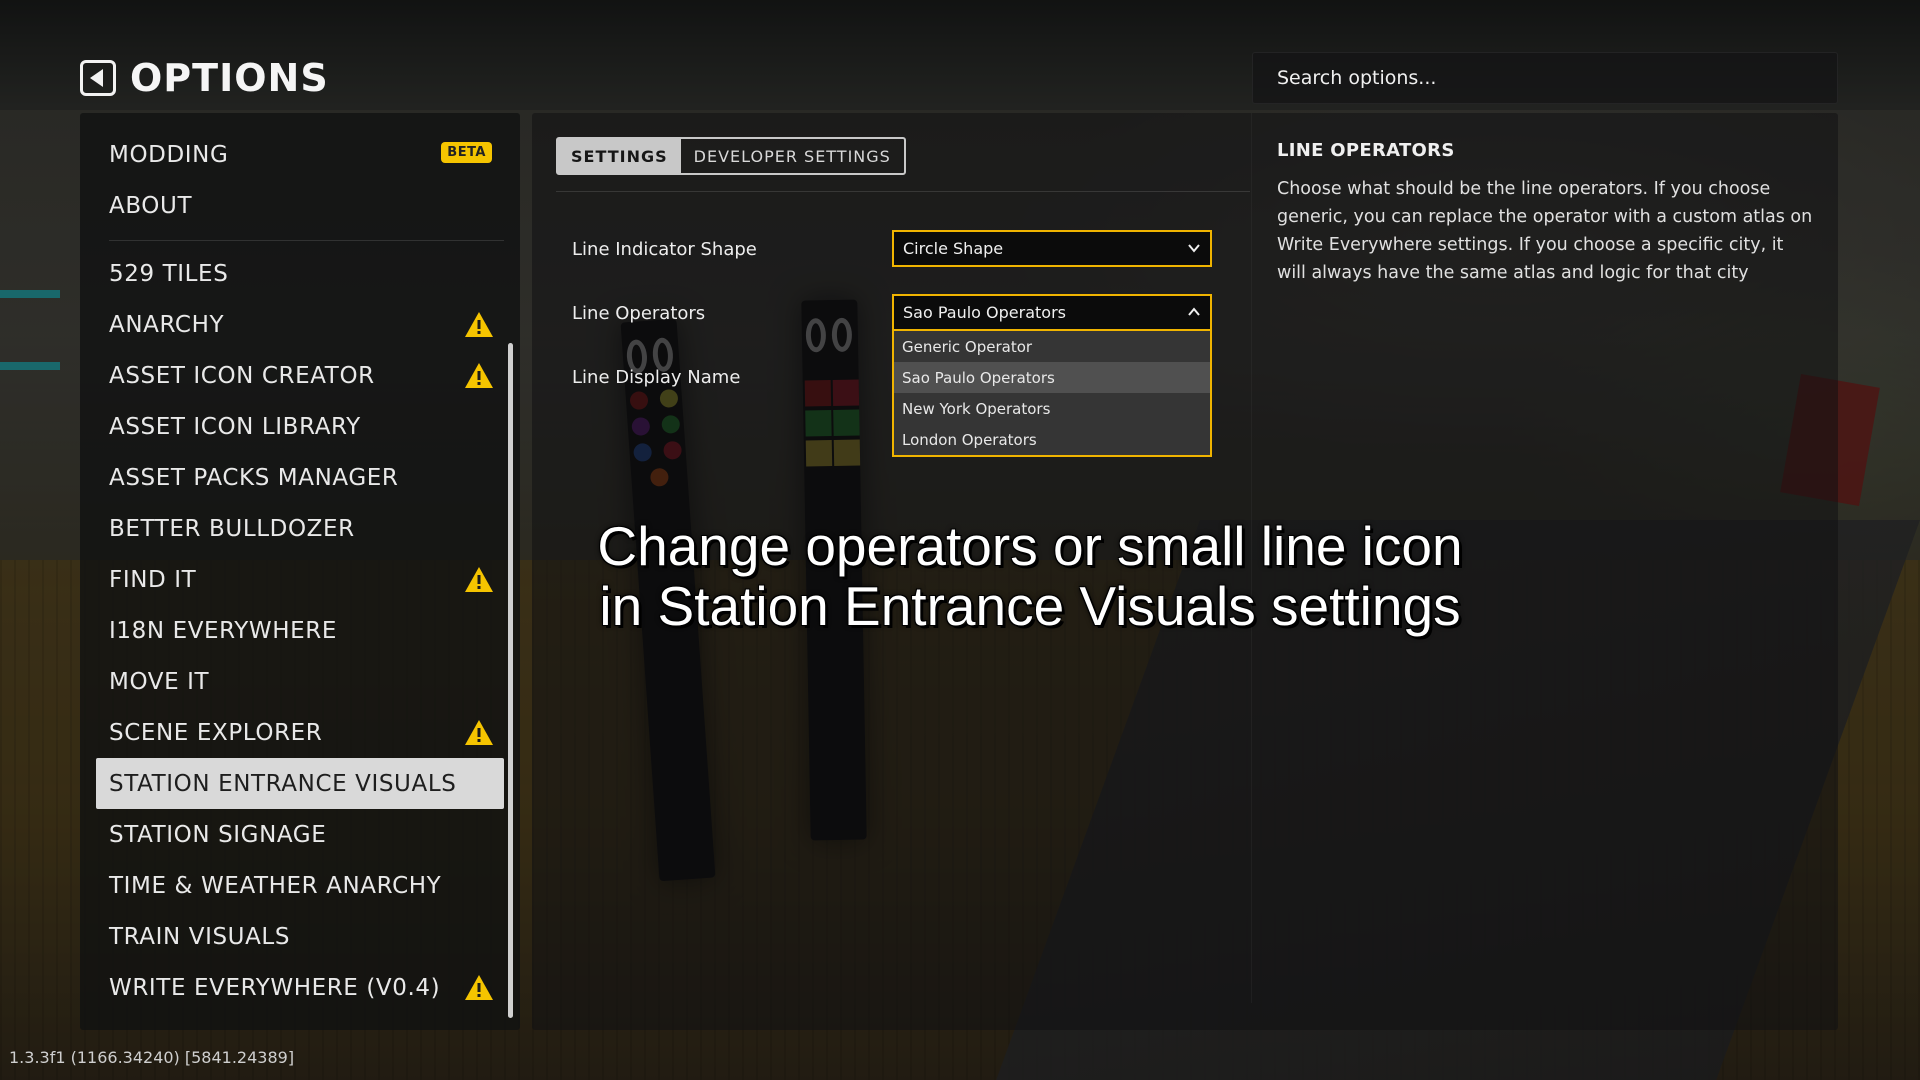 This screenshot has height=1080, width=1920. What do you see at coordinates (275, 987) in the screenshot?
I see `sidebar-item-label: WRITE EVERYWHERE (V0.4)` at bounding box center [275, 987].